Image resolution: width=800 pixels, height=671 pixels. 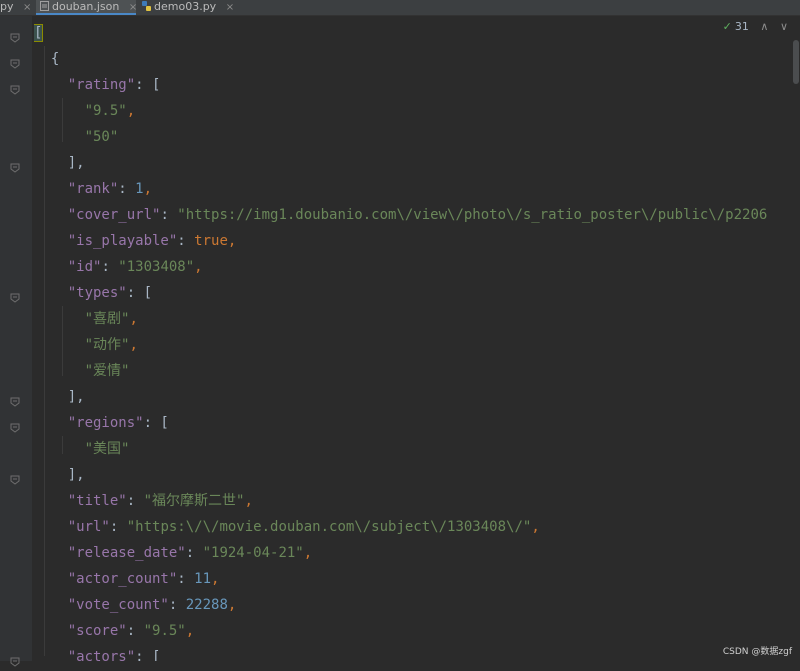 What do you see at coordinates (741, 26) in the screenshot?
I see `inspection-count: 31` at bounding box center [741, 26].